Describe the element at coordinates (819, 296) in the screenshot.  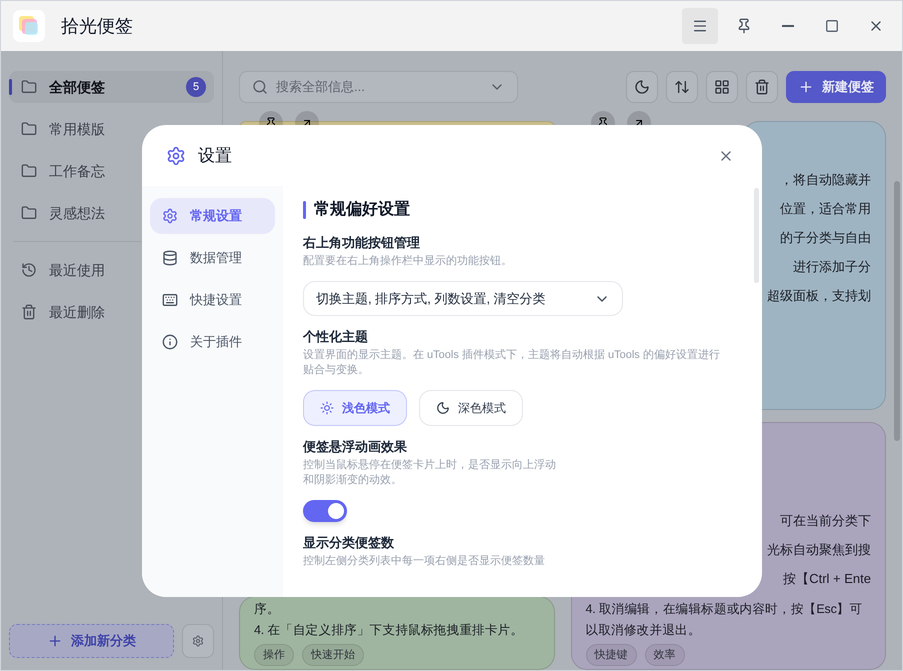
I see `note-text: 超级面板，支持划` at that location.